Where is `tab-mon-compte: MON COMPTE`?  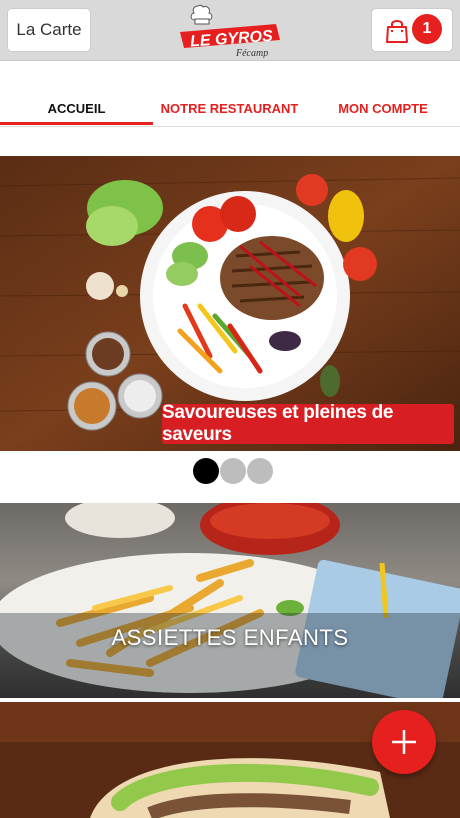 tab-mon-compte: MON COMPTE is located at coordinates (383, 108).